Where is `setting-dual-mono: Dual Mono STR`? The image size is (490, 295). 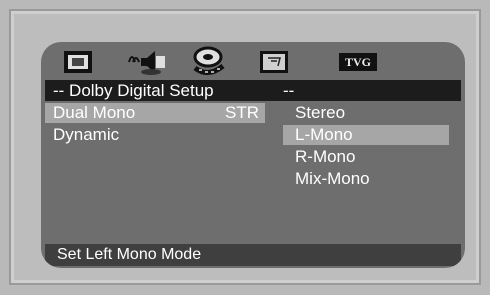 setting-dual-mono: Dual Mono STR is located at coordinates (155, 113).